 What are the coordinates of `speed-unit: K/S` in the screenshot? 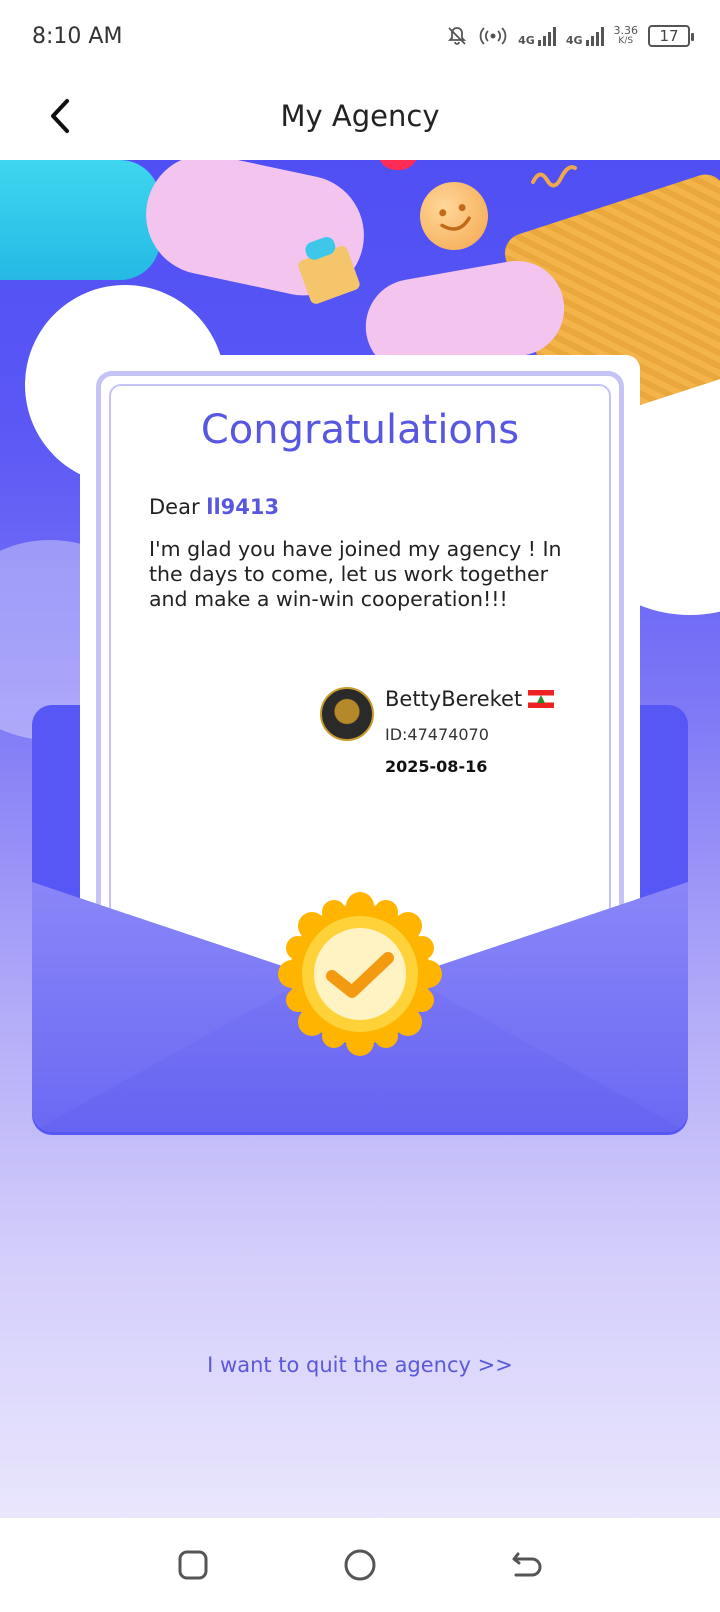 It's located at (626, 41).